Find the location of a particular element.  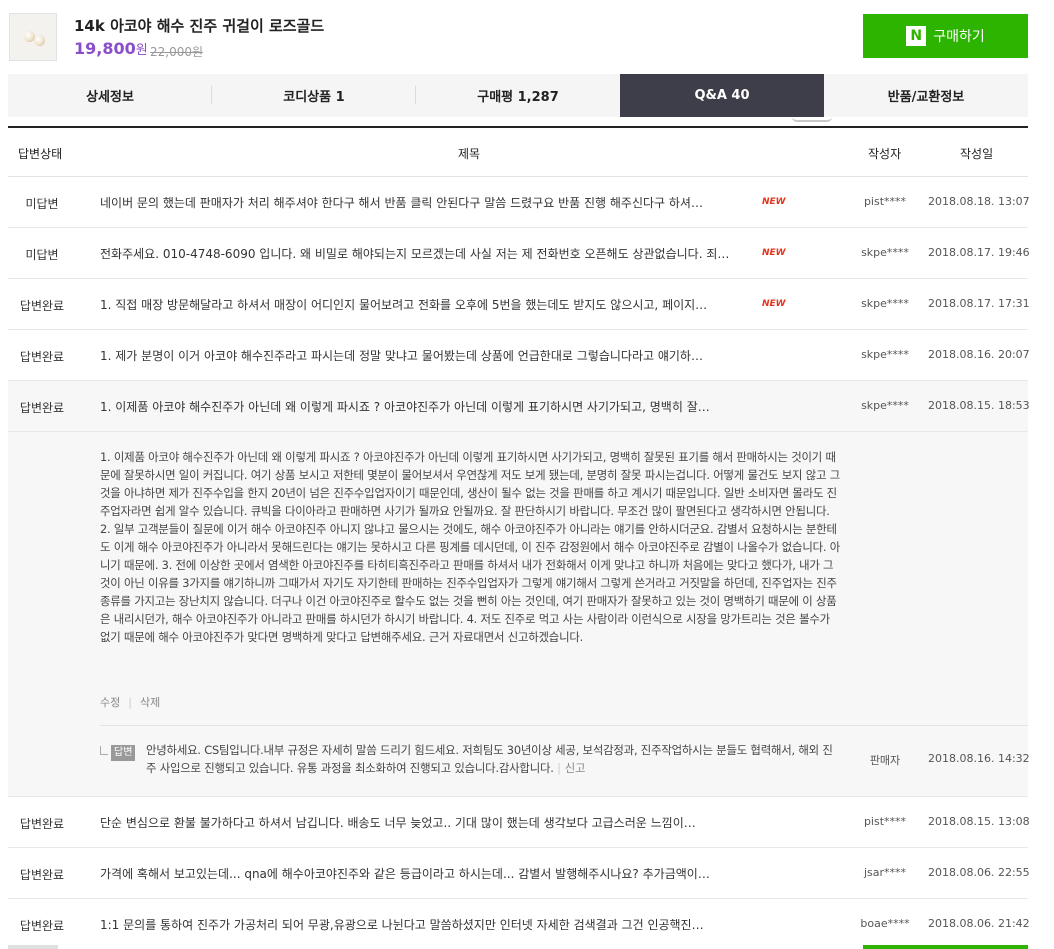

product-title: 14k 아코야 해수 진주 귀걸이 로즈골드 is located at coordinates (199, 26).